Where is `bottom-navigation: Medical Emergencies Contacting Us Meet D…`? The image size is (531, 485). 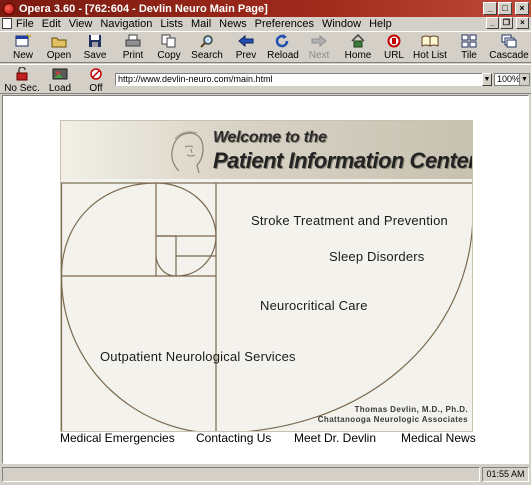 bottom-navigation: Medical Emergencies Contacting Us Meet D… is located at coordinates (266, 439).